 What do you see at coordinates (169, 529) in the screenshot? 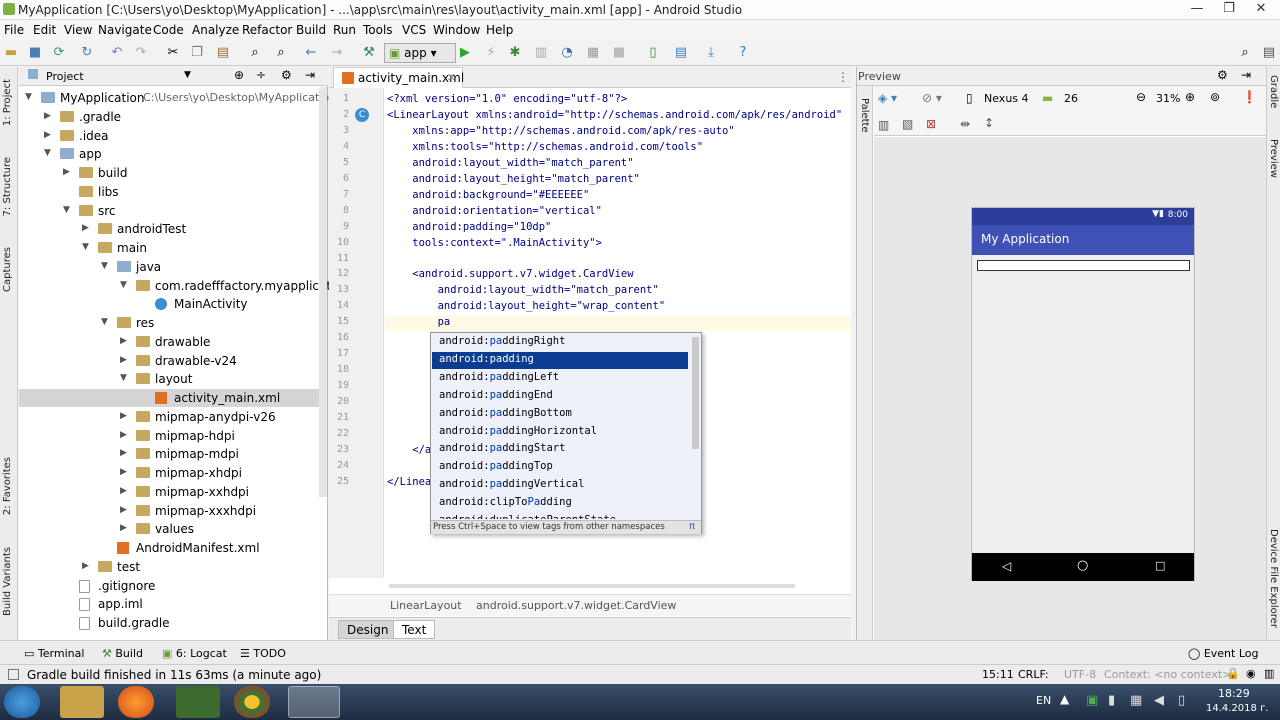
I see `tree-item: ▶ values` at bounding box center [169, 529].